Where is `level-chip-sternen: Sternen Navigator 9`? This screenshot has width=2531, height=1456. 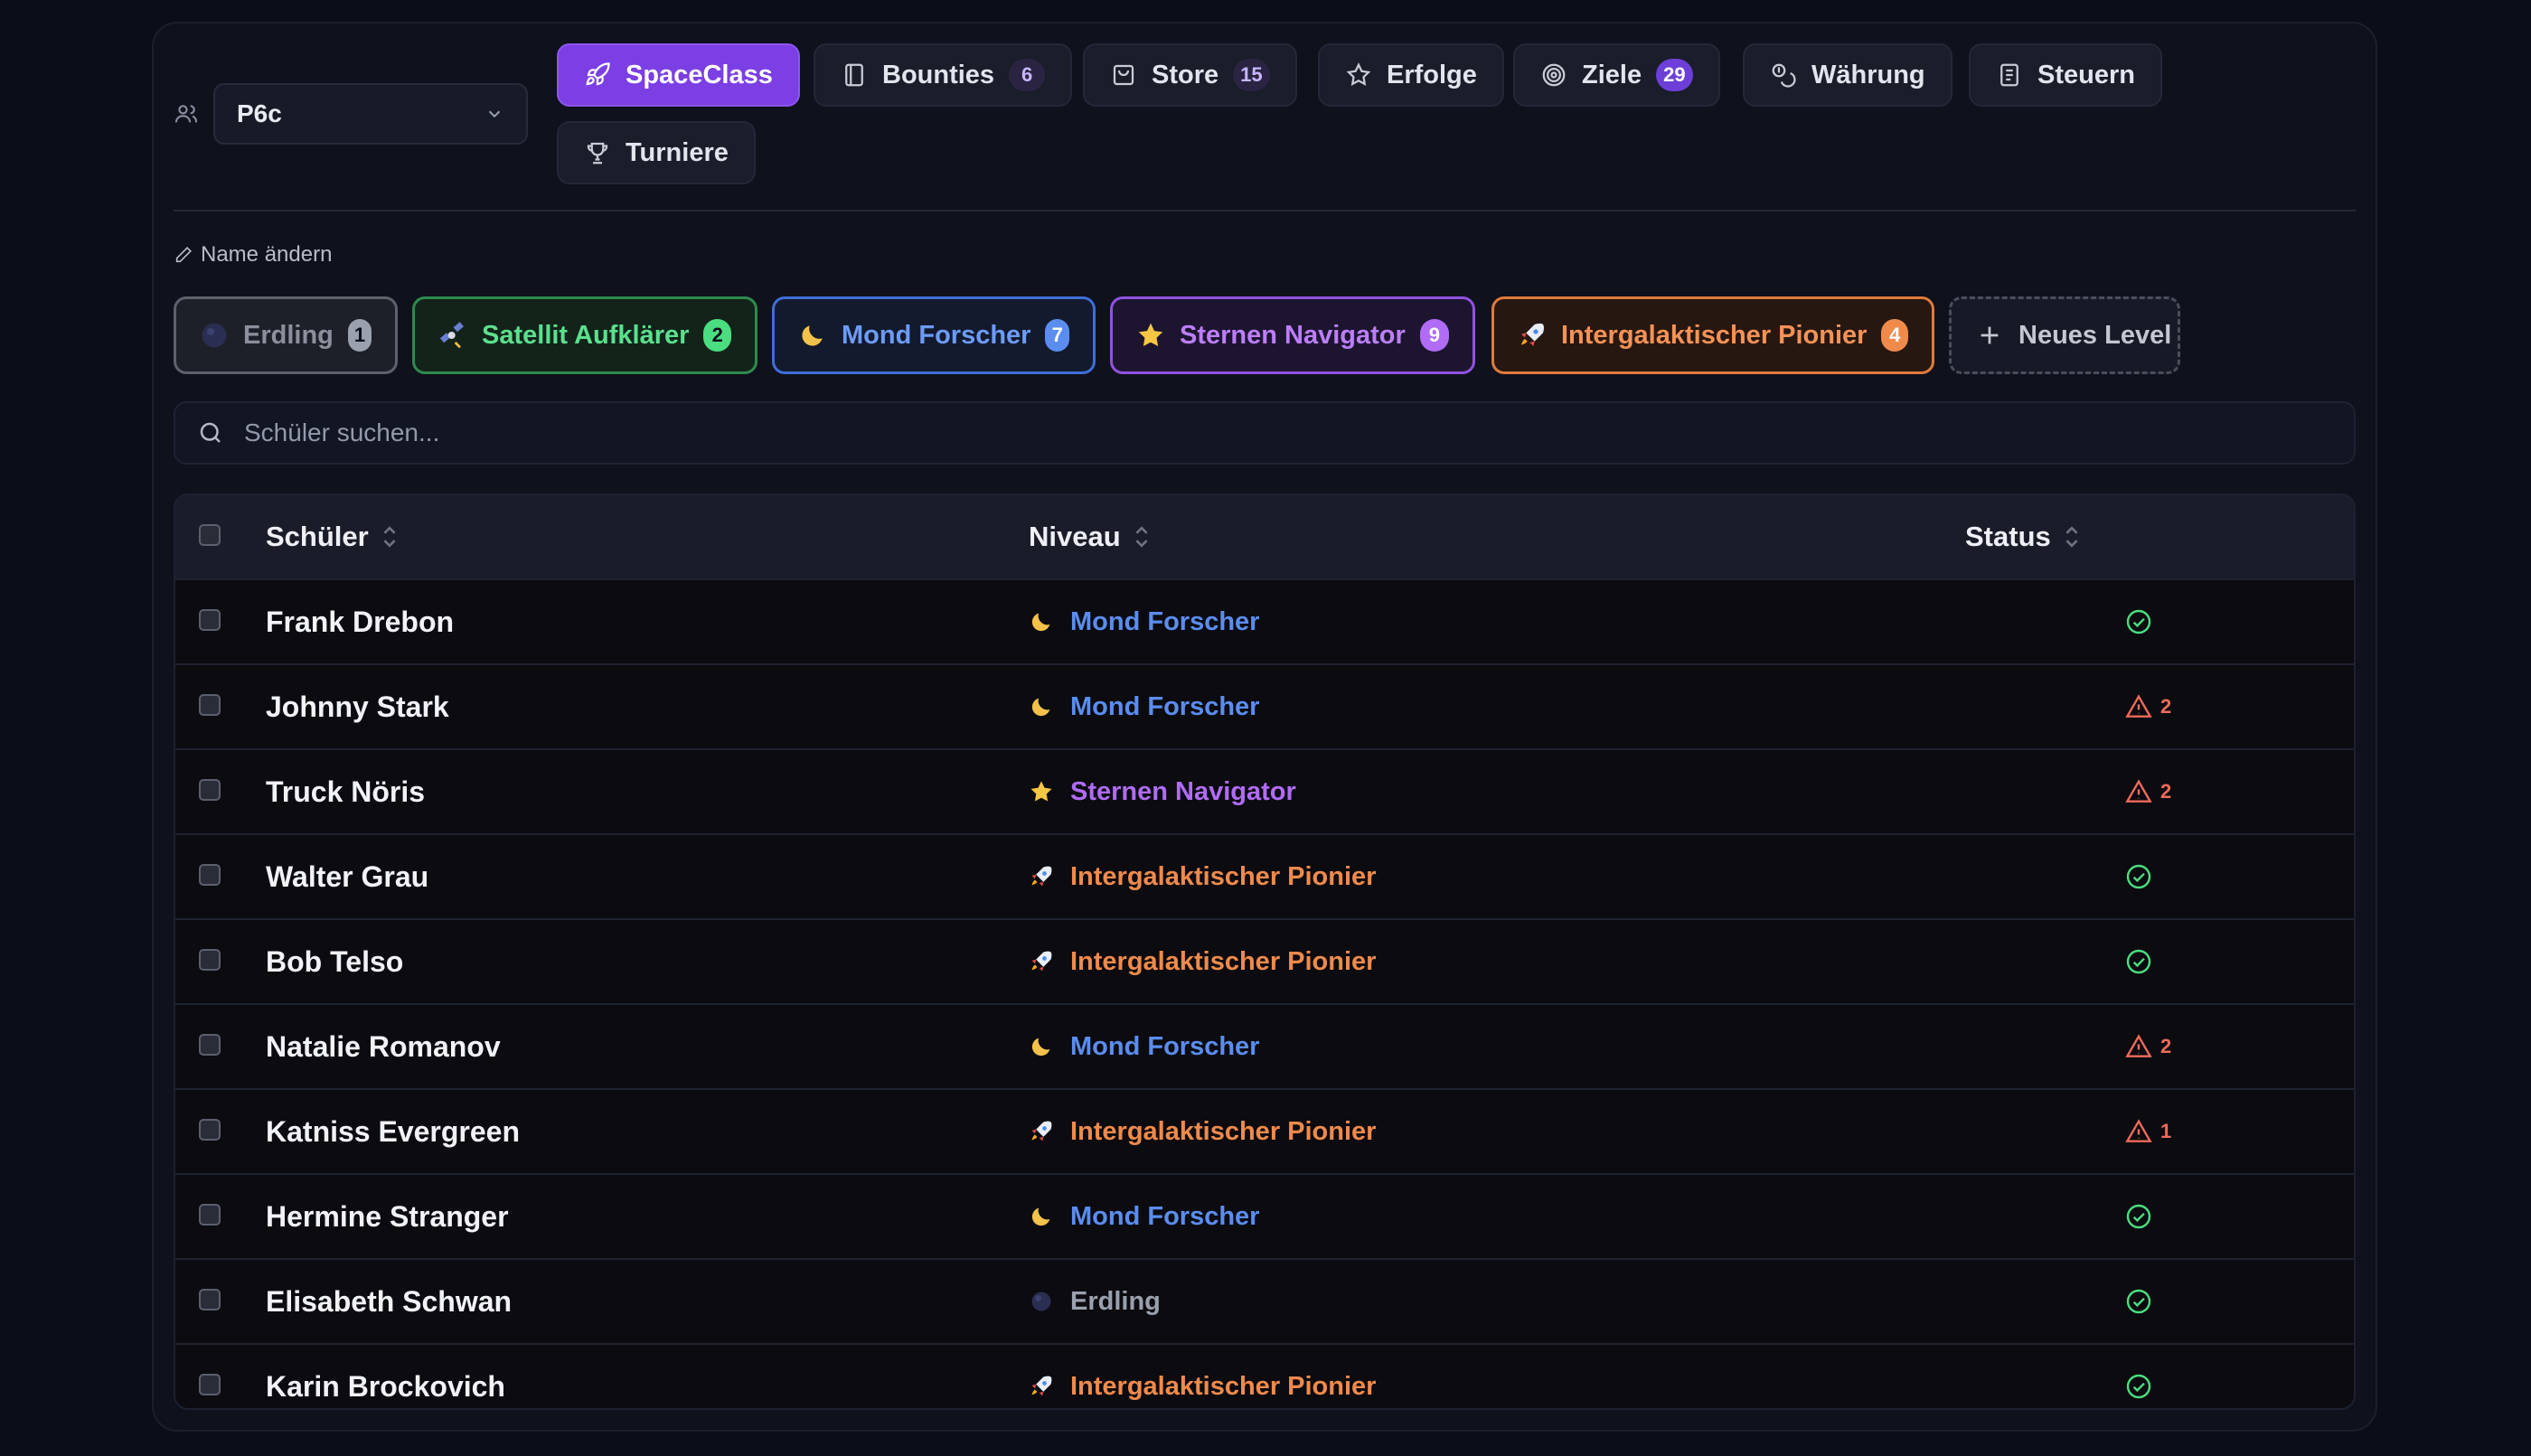
level-chip-sternen: Sternen Navigator 9 is located at coordinates (1292, 335).